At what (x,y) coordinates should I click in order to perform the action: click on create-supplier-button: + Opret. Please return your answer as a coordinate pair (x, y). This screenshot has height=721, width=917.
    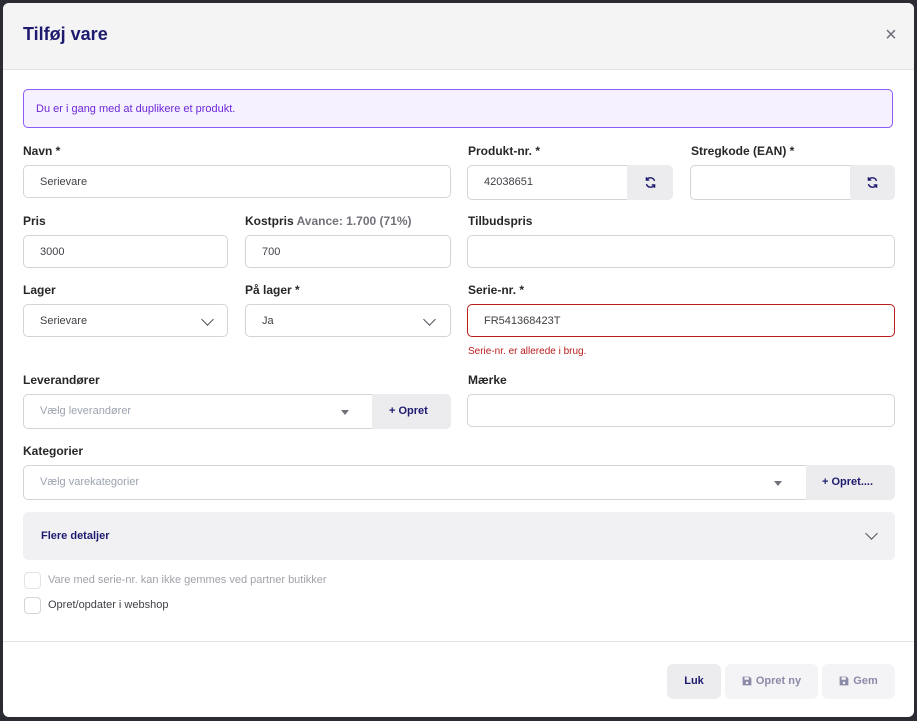
    Looking at the image, I should click on (411, 411).